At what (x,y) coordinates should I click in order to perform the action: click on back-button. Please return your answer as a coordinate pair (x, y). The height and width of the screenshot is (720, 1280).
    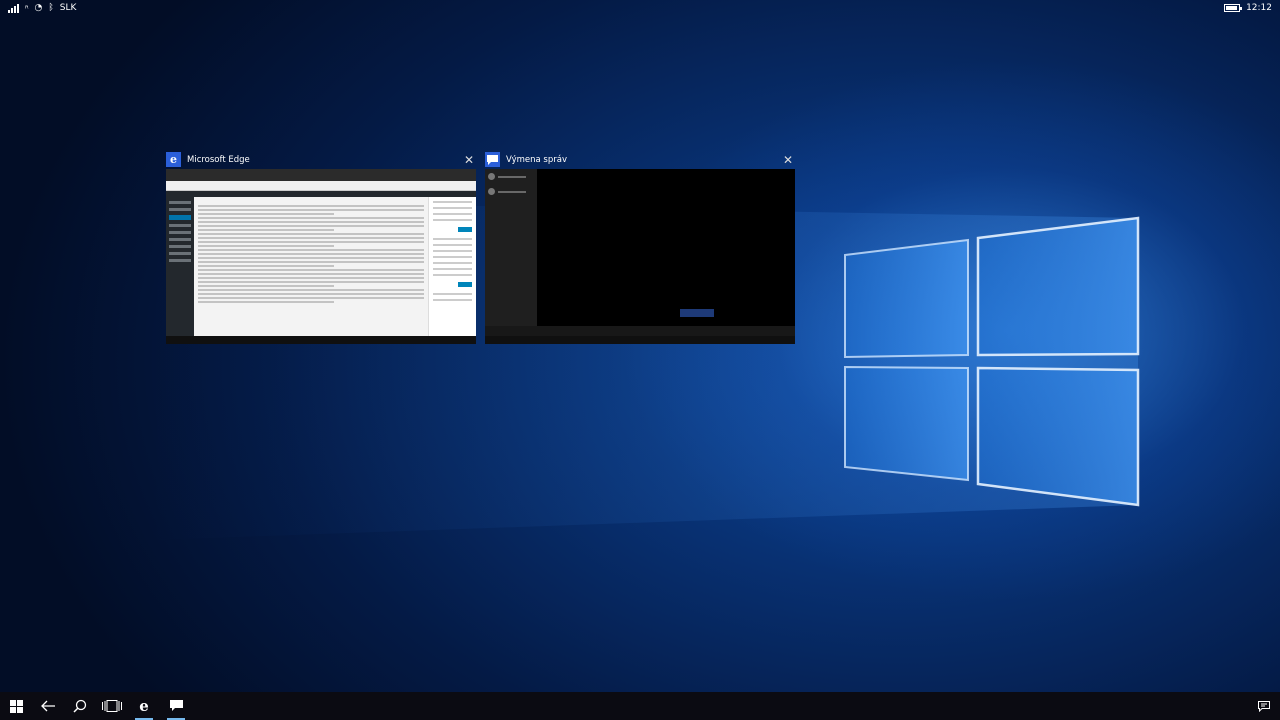
    Looking at the image, I should click on (48, 706).